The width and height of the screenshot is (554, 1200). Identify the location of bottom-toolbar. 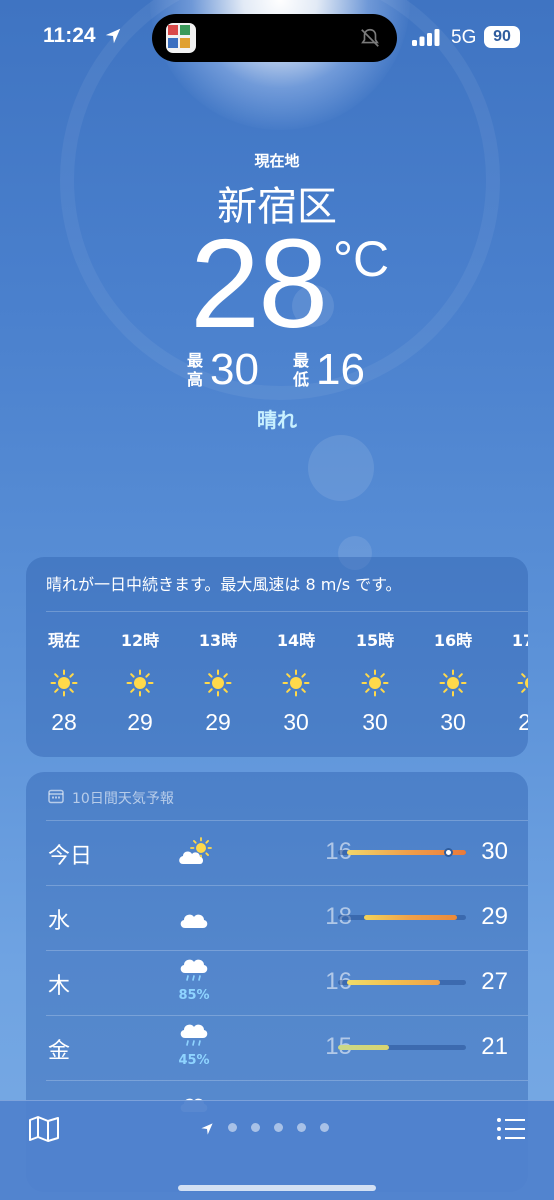
(277, 1150).